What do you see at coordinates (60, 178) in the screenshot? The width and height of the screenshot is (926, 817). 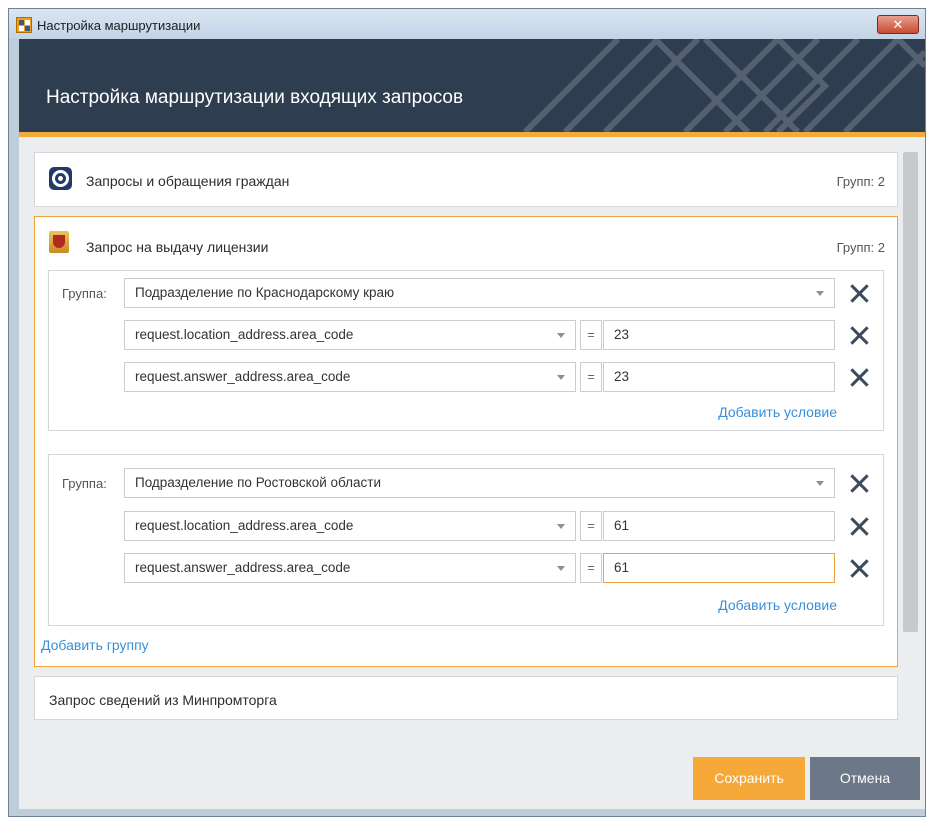 I see `target-circle-icon` at bounding box center [60, 178].